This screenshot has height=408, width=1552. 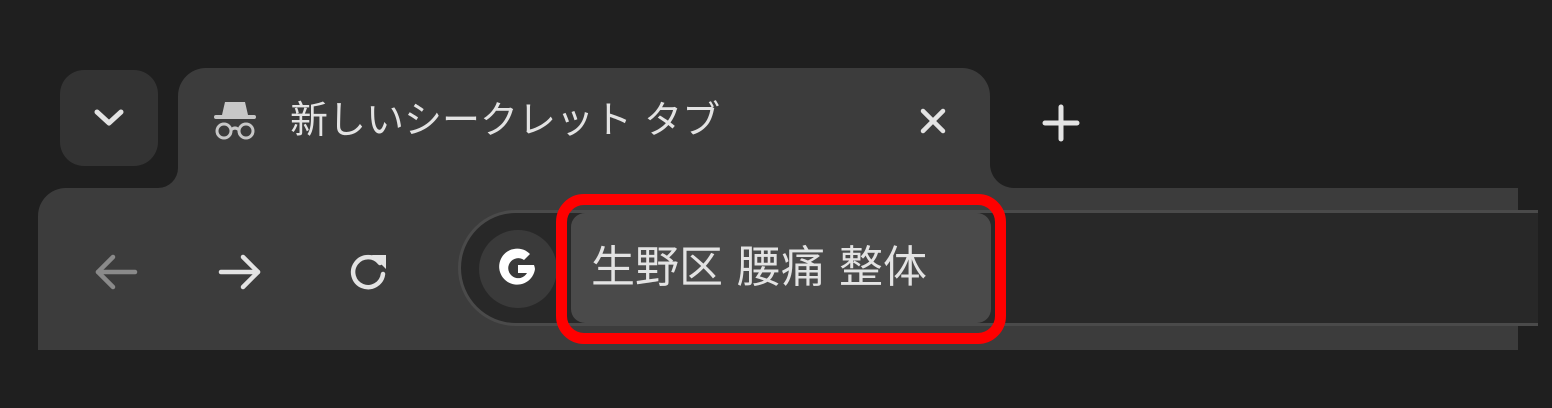 I want to click on close-icon, so click(x=933, y=121).